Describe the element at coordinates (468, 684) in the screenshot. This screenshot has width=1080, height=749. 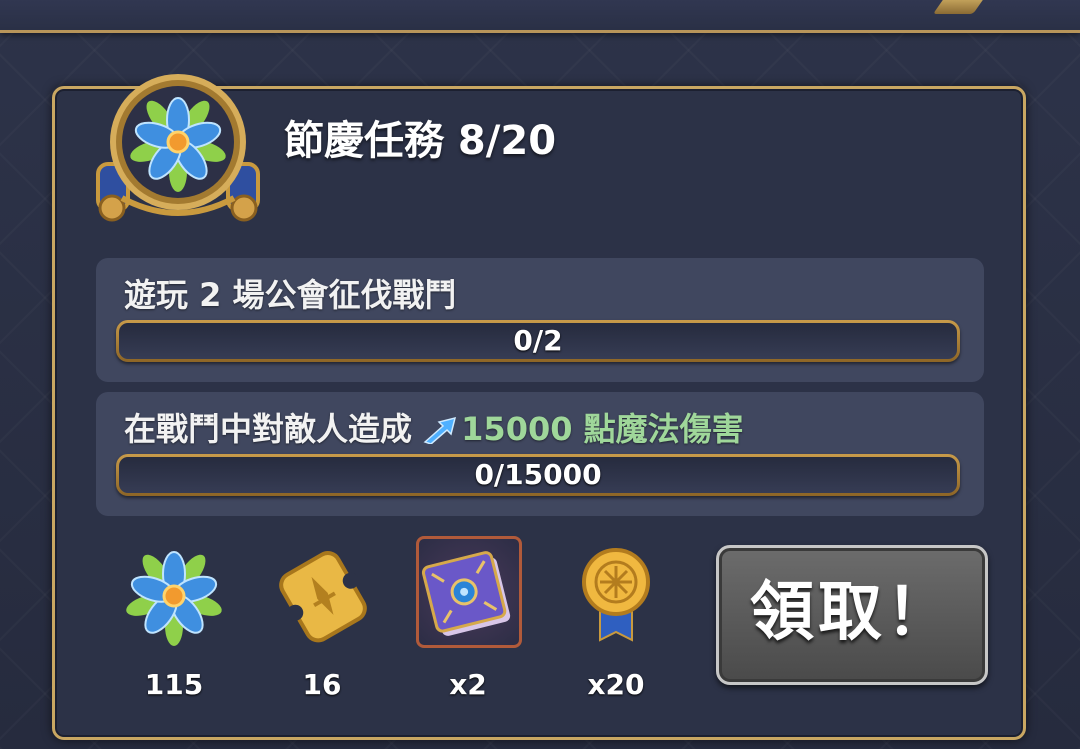
I see `reward-count: x2` at that location.